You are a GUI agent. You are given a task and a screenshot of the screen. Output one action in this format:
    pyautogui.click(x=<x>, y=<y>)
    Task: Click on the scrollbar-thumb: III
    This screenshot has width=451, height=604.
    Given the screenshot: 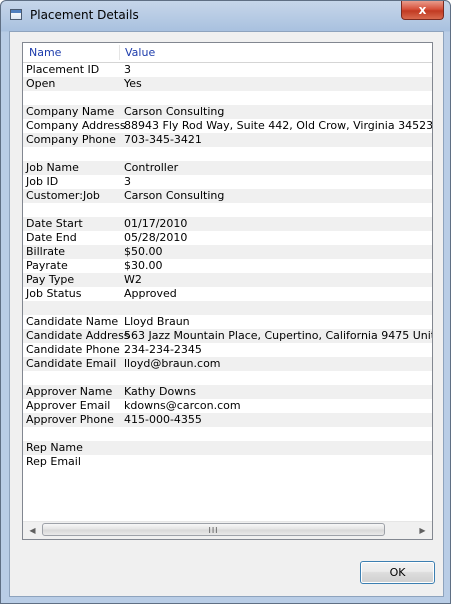 What is the action you would take?
    pyautogui.click(x=213, y=529)
    